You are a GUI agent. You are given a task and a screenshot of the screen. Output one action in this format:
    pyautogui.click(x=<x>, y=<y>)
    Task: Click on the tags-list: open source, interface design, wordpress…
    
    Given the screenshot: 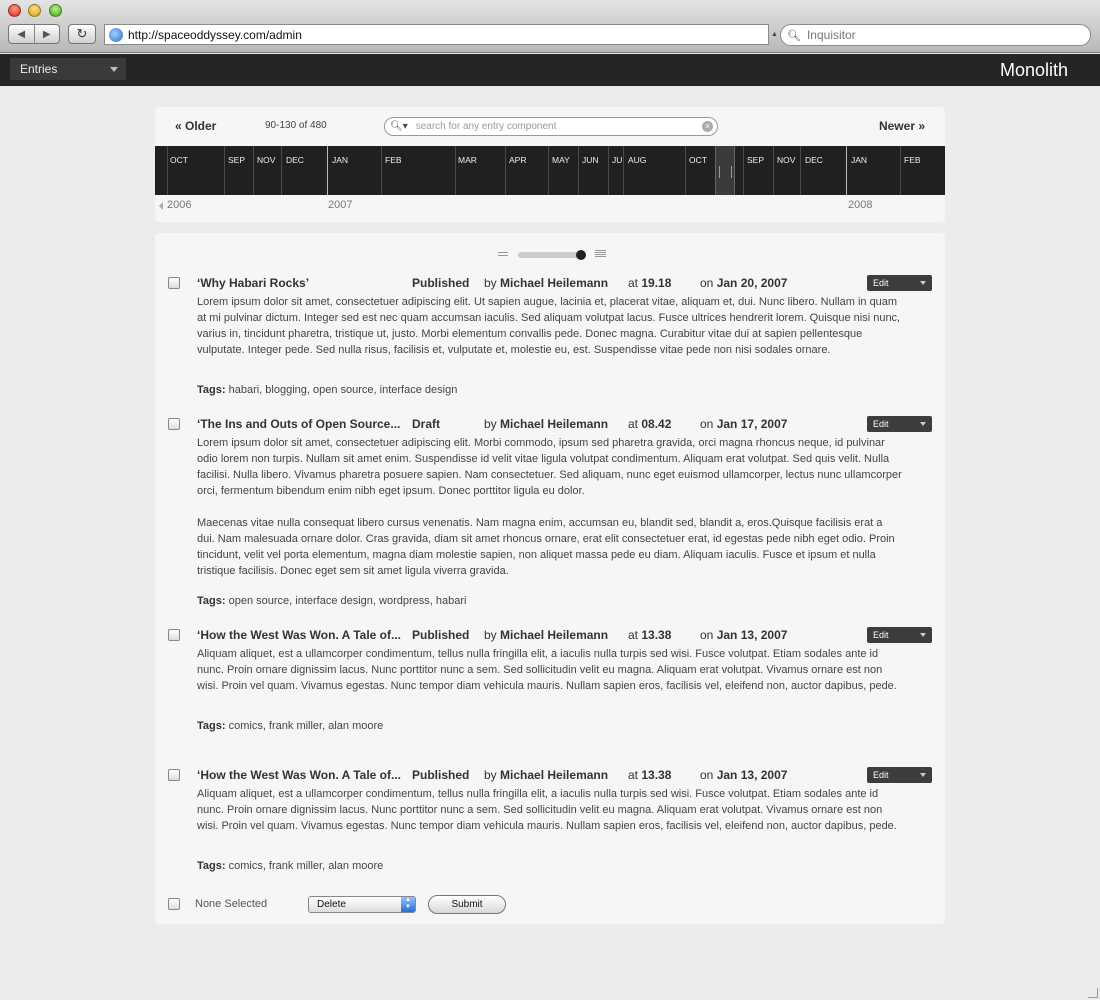 What is the action you would take?
    pyautogui.click(x=347, y=601)
    